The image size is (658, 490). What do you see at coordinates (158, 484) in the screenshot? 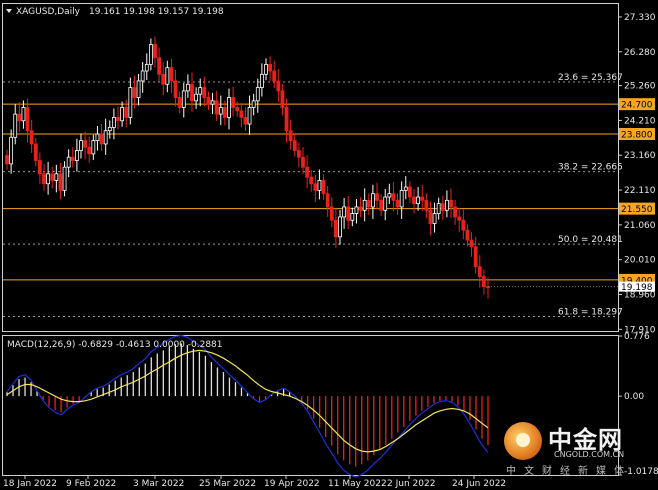
I see `time-tick-label: 3 Mar 2022` at bounding box center [158, 484].